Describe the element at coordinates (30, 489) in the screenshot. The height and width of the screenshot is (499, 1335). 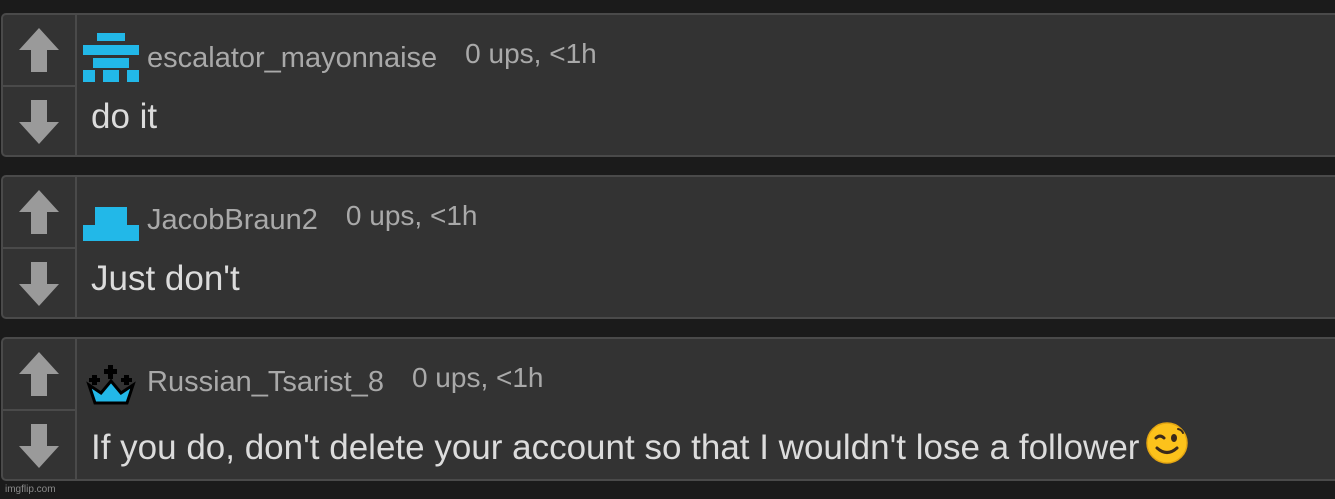
I see `watermark: imgflip.com` at that location.